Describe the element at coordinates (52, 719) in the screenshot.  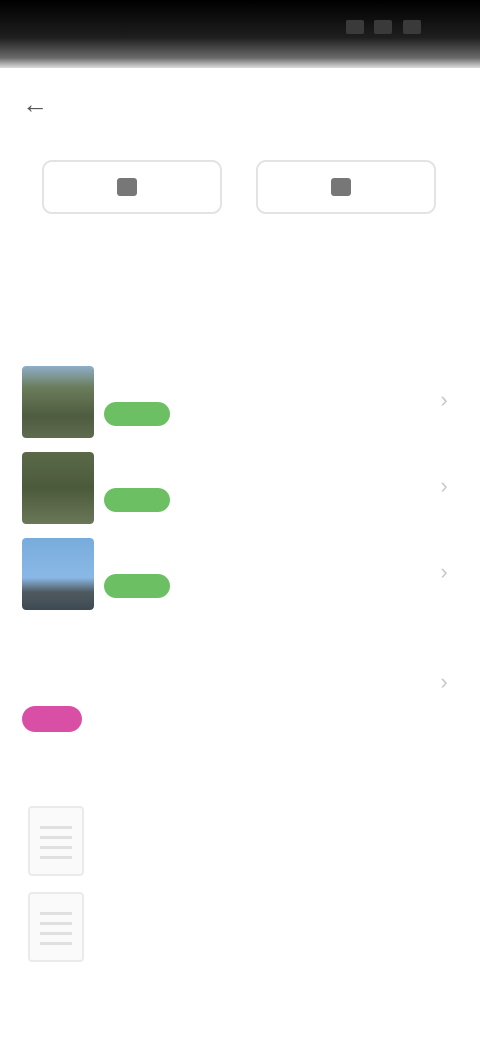
I see `project-badge` at that location.